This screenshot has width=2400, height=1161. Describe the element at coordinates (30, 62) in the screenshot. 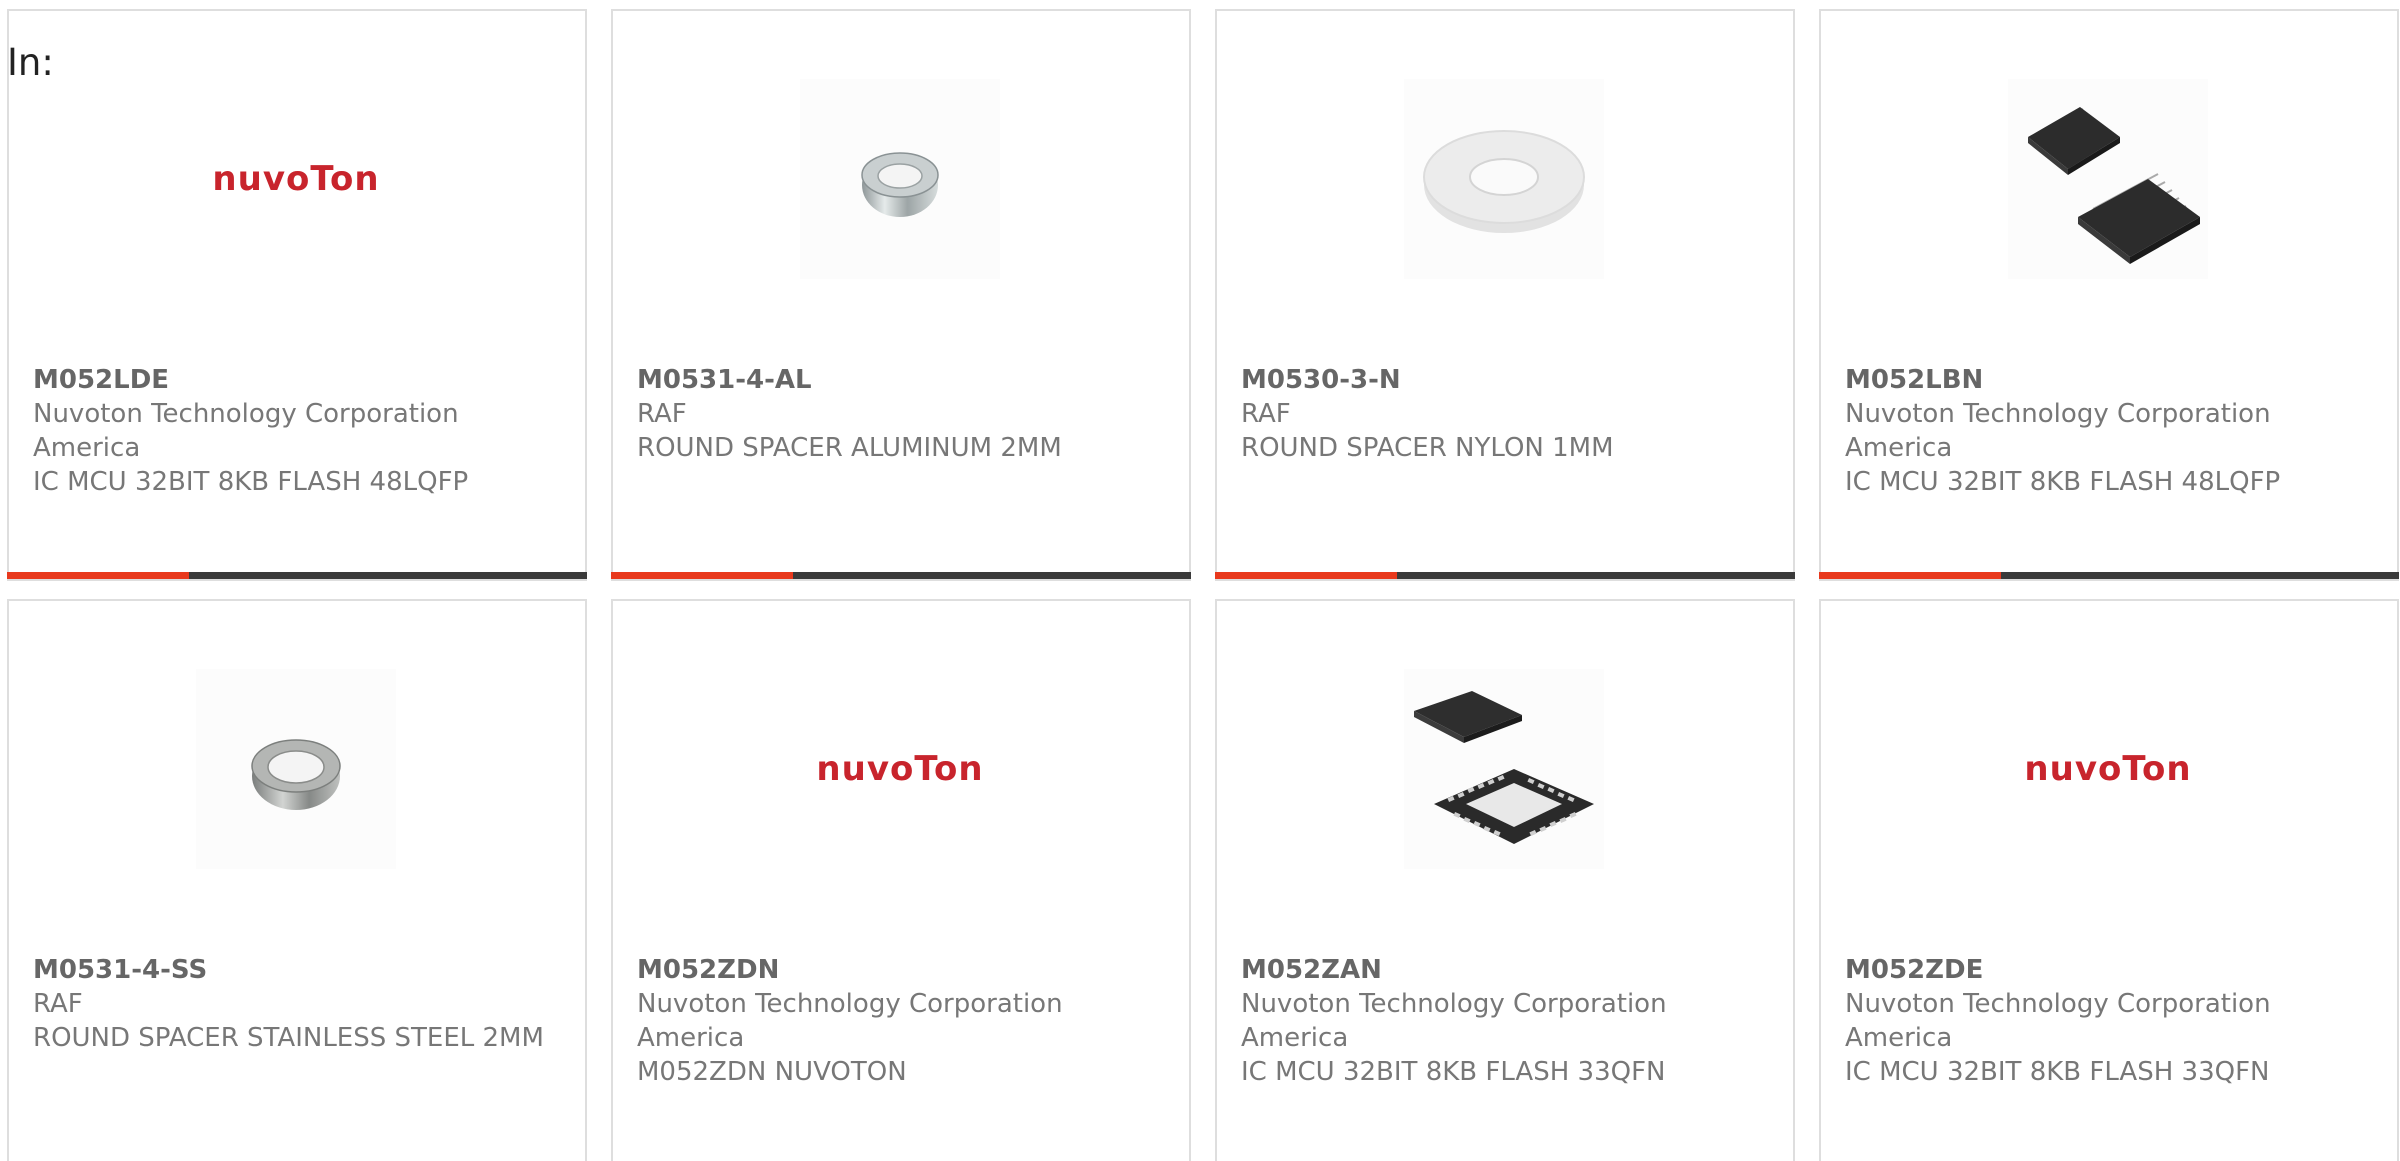

I see `filter-label: In:` at that location.